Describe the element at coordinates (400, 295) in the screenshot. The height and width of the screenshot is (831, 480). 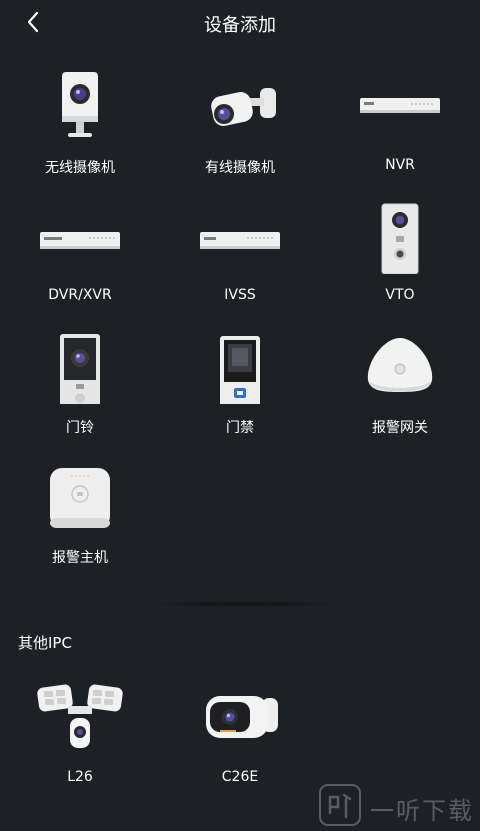
I see `device-label: VTO` at that location.